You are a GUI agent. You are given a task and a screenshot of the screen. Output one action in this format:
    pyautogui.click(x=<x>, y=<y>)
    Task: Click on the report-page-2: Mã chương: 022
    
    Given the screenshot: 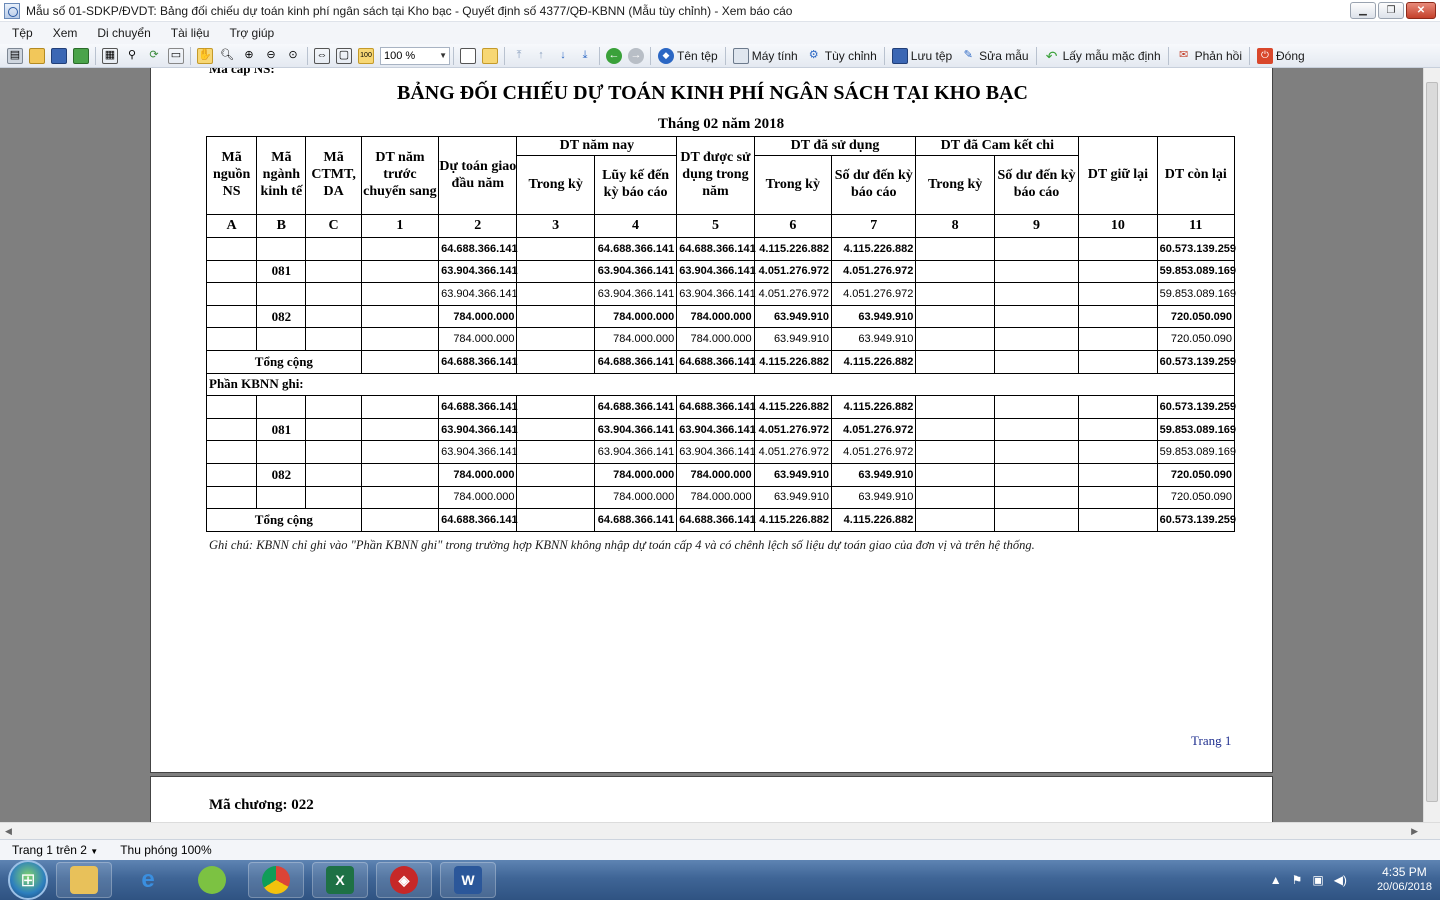 What is the action you would take?
    pyautogui.click(x=711, y=799)
    